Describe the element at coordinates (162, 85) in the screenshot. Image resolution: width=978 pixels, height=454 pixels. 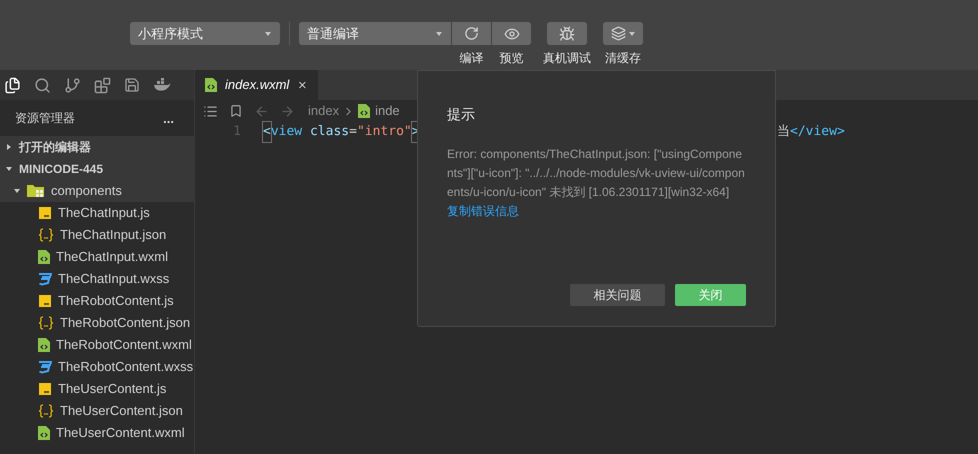
I see `whale-icon` at that location.